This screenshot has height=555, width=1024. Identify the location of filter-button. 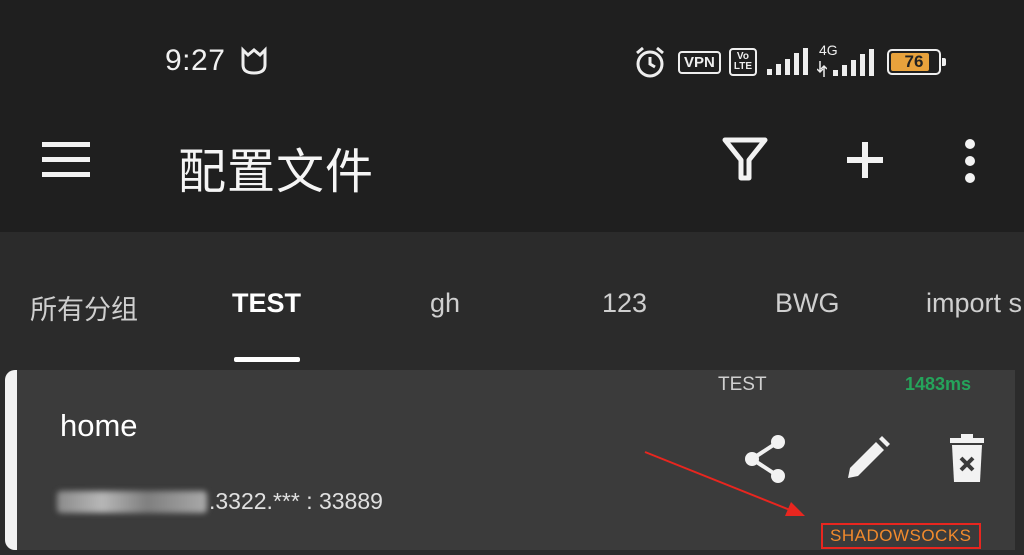
(747, 161).